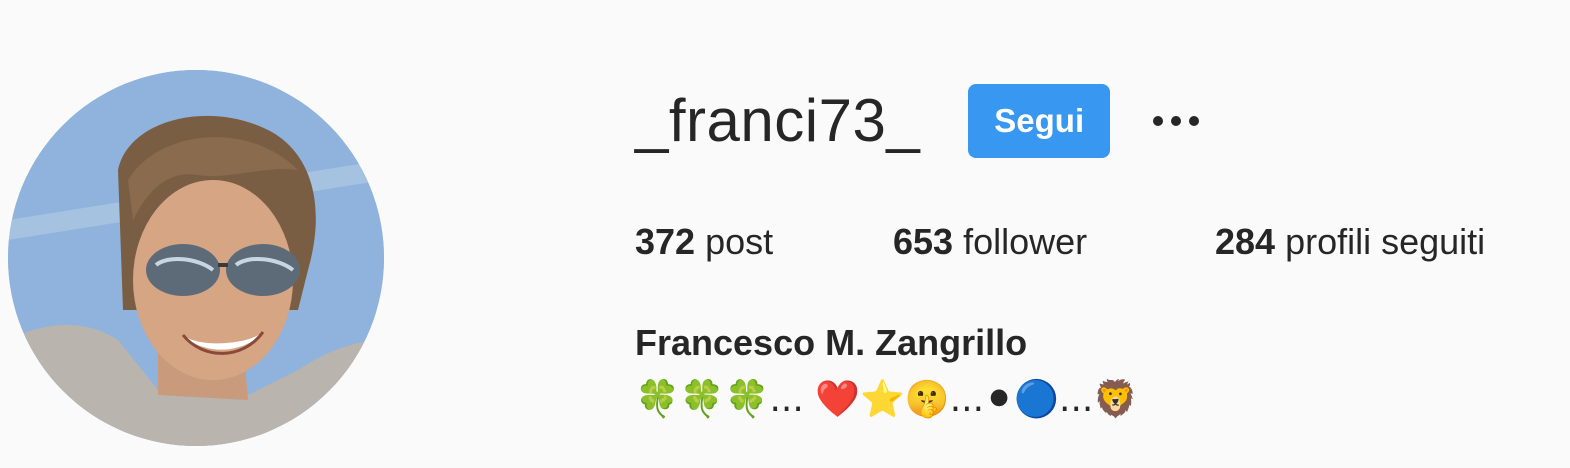 This screenshot has height=468, width=1570. I want to click on followers-link: 653 follower, so click(1054, 242).